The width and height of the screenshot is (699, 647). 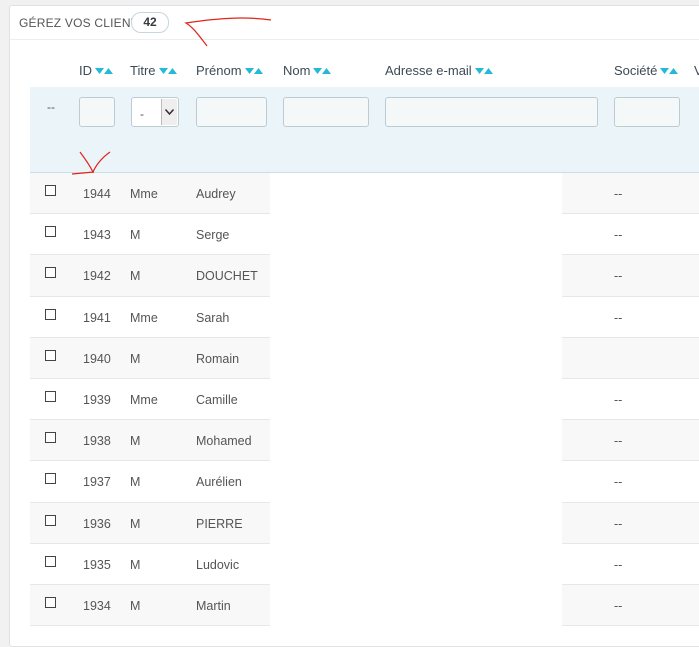 I want to click on panel-title: Gérez vos clients, so click(x=83, y=23).